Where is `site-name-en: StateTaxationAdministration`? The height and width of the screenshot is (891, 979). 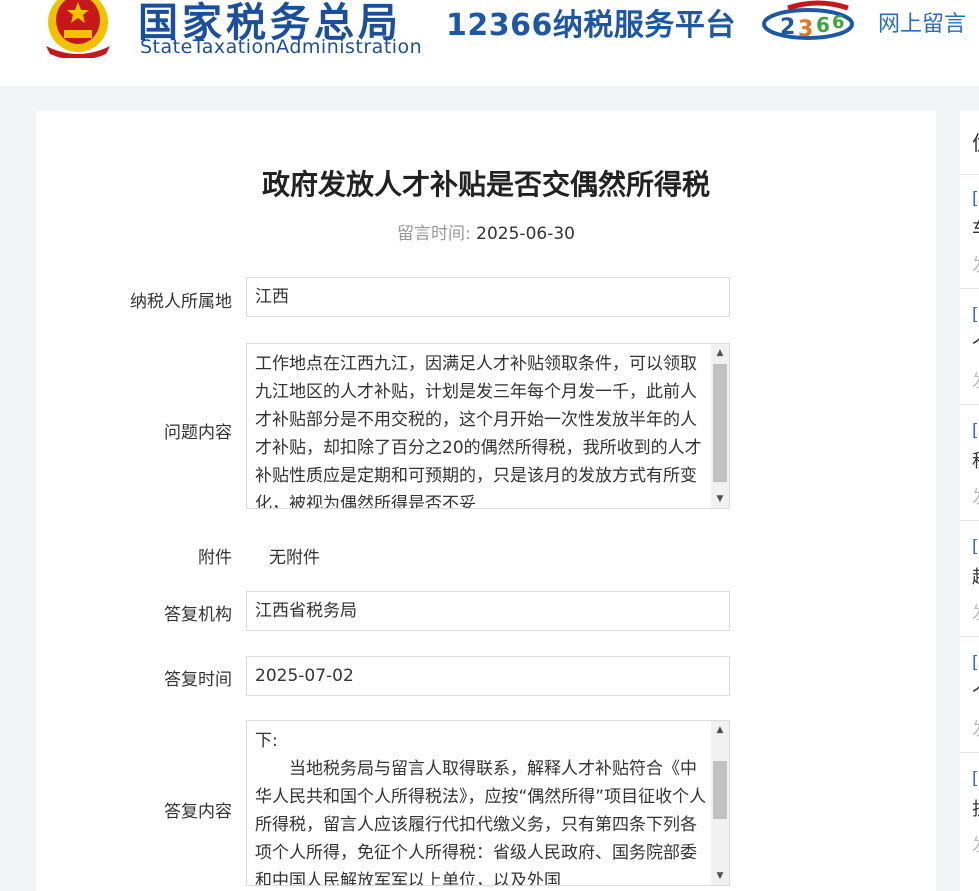 site-name-en: StateTaxationAdministration is located at coordinates (281, 47).